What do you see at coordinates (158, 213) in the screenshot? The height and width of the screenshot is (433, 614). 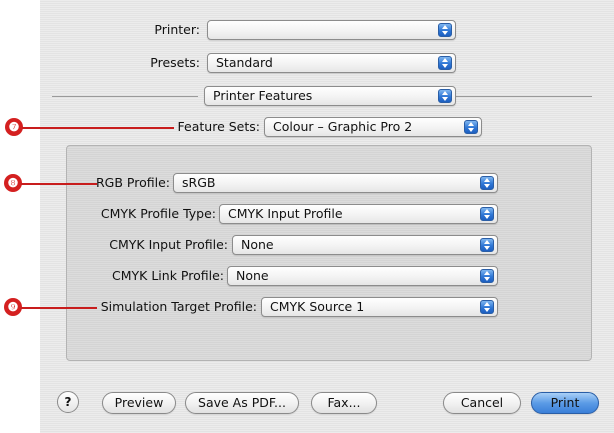 I see `cmyk-profile-type-label: CMYK Profile Type:` at bounding box center [158, 213].